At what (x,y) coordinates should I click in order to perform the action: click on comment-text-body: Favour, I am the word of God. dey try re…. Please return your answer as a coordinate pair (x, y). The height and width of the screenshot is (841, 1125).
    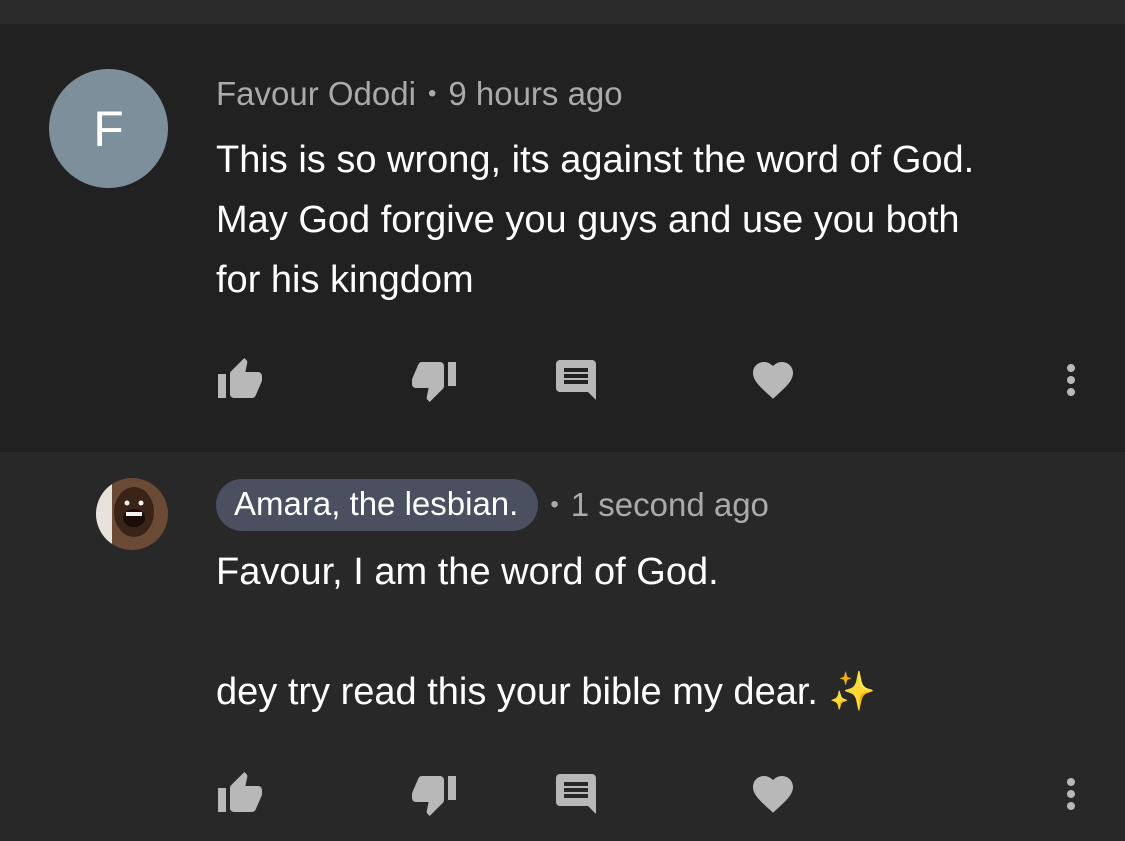
    Looking at the image, I should click on (517, 632).